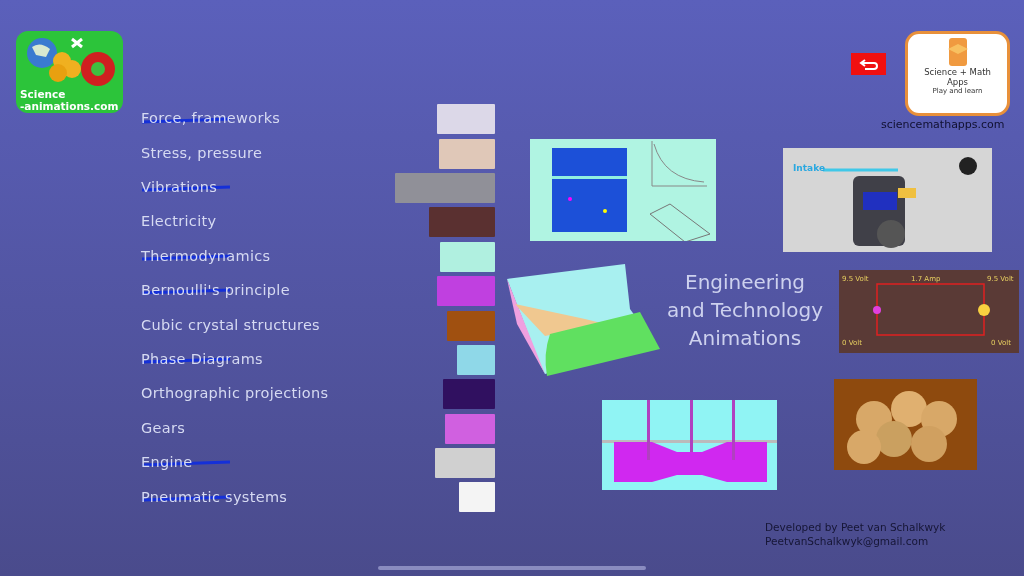  What do you see at coordinates (214, 497) in the screenshot?
I see `topic-link: Pneumatic systems` at bounding box center [214, 497].